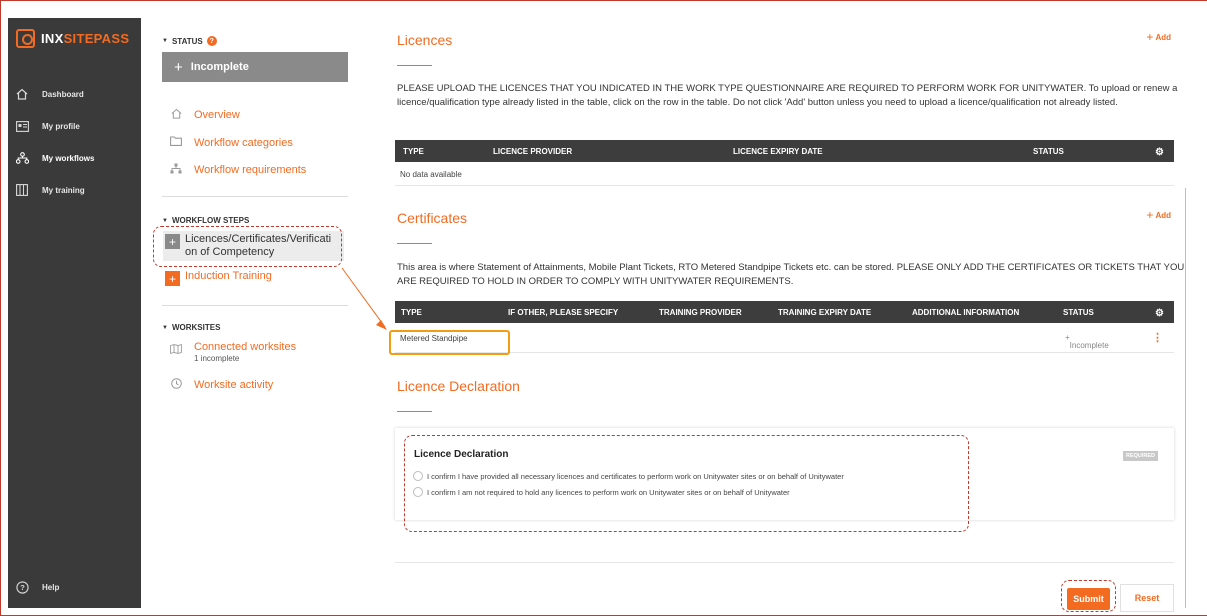  I want to click on nav-label: My profile, so click(61, 126).